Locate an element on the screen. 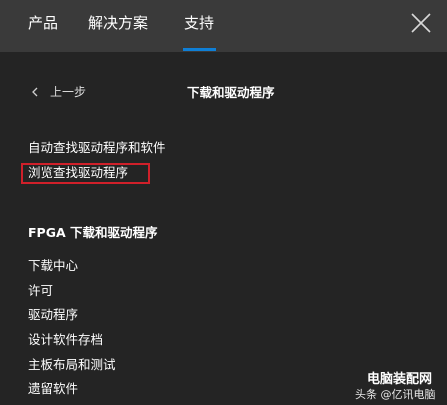 The image size is (447, 405). nav-tab-support: 支持 is located at coordinates (199, 23).